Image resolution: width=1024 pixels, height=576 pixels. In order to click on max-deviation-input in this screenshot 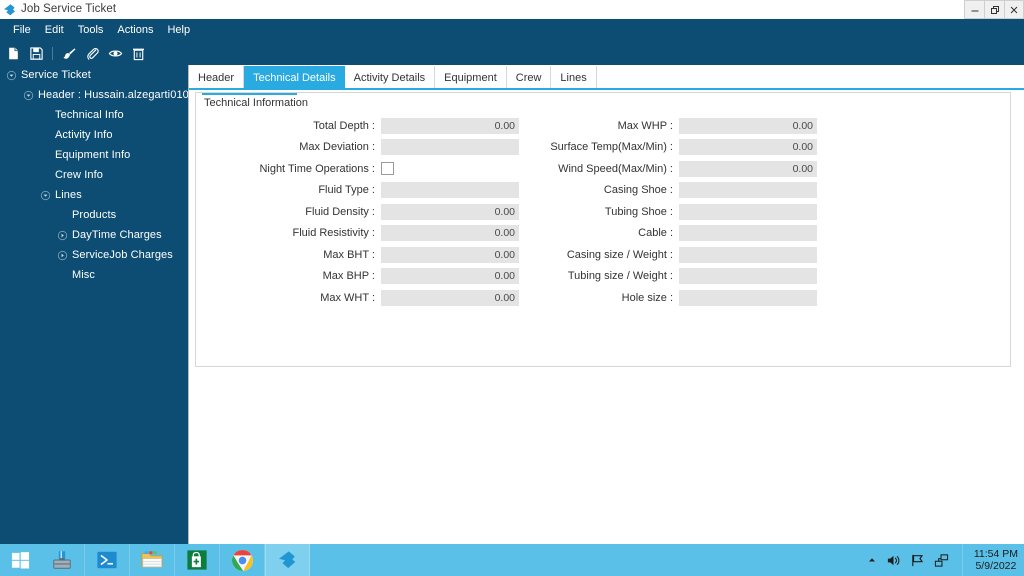, I will do `click(450, 147)`.